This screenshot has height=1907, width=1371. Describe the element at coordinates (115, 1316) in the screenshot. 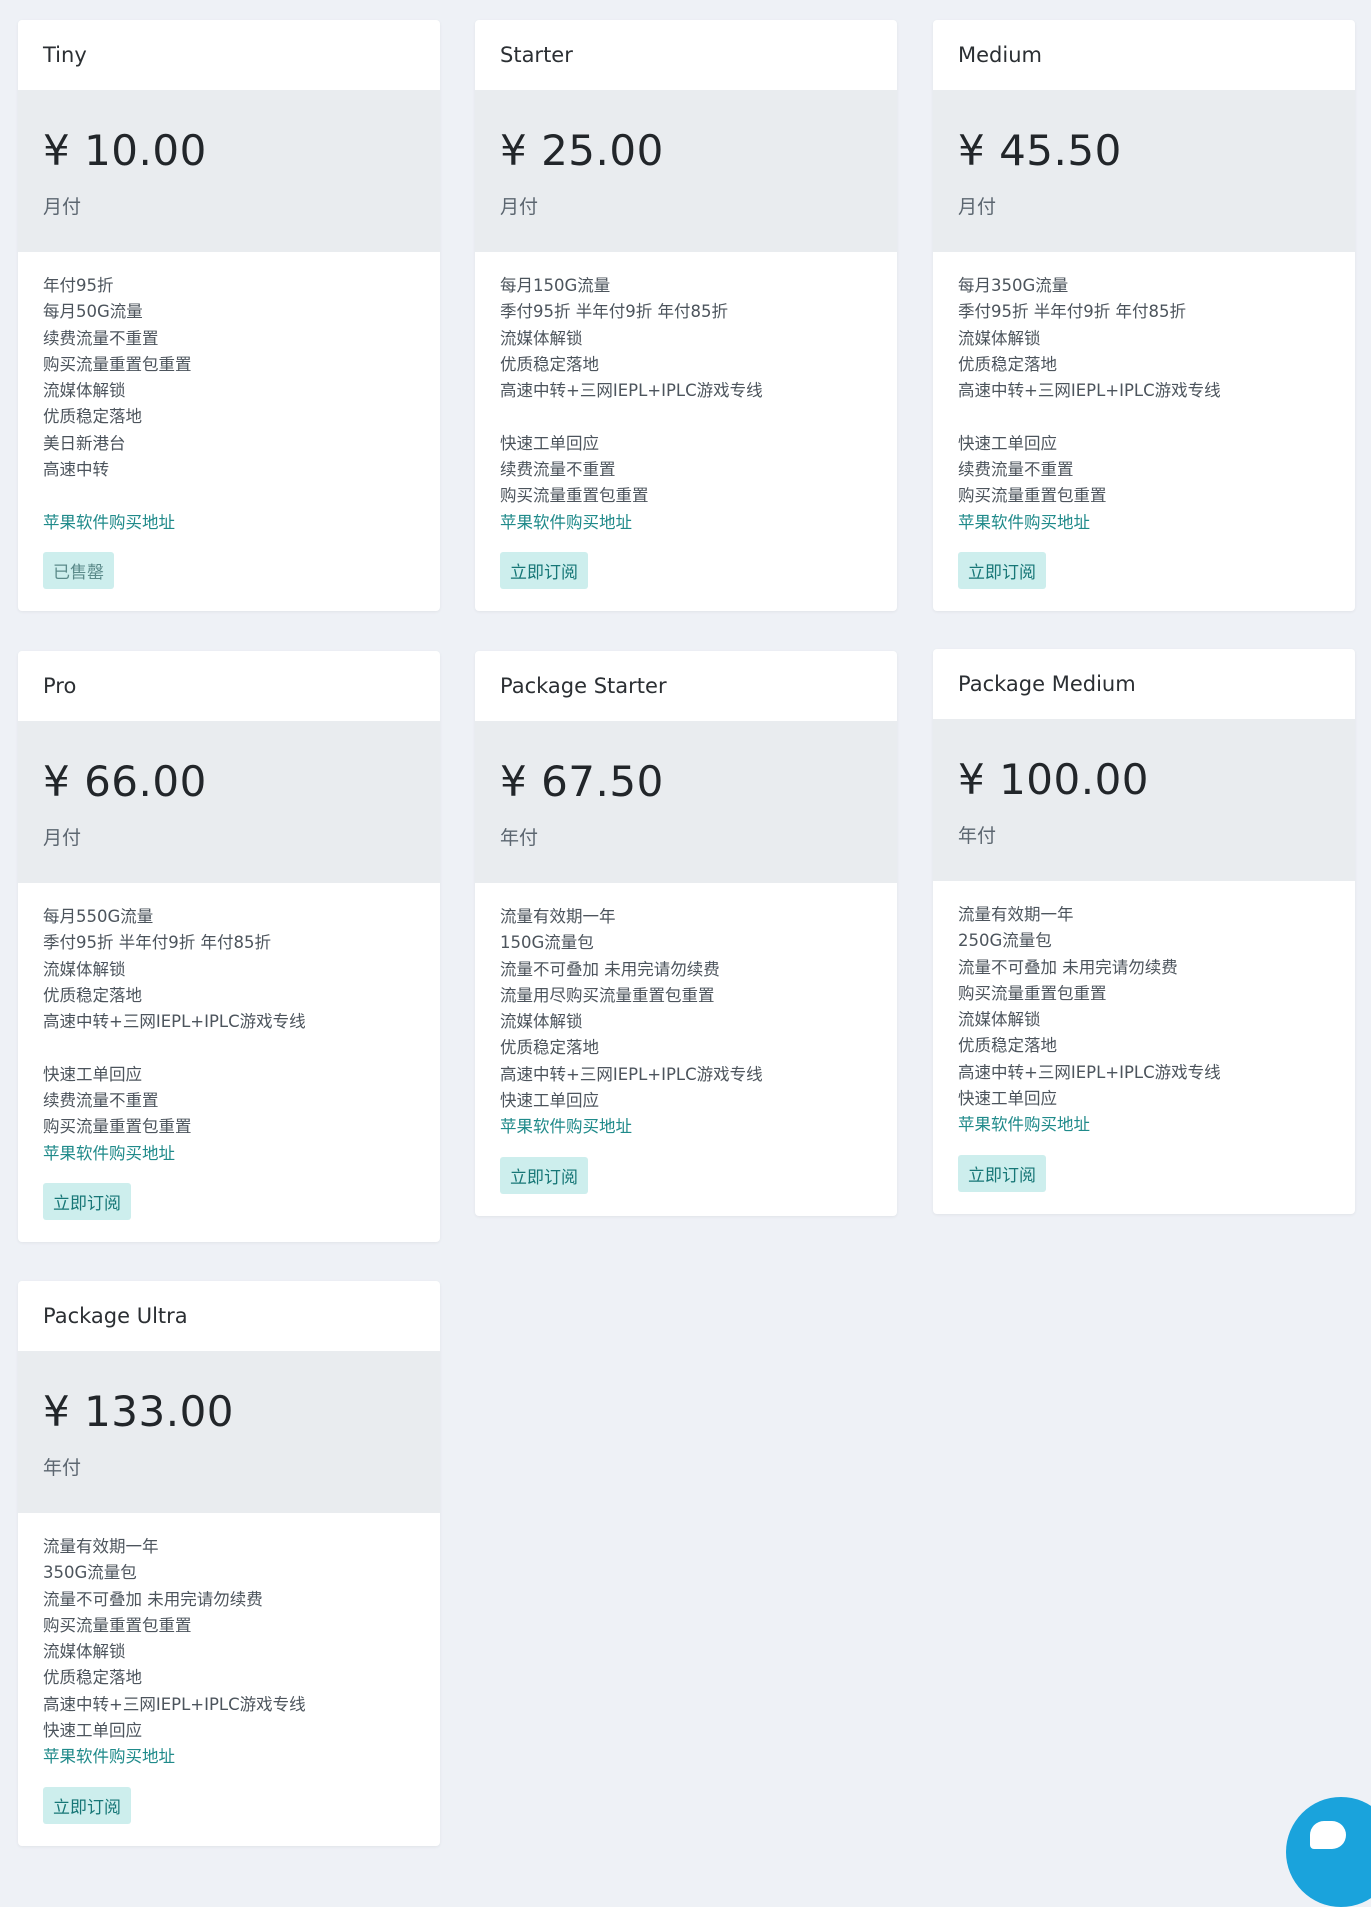

I see `plan-title: Package Ultra` at that location.